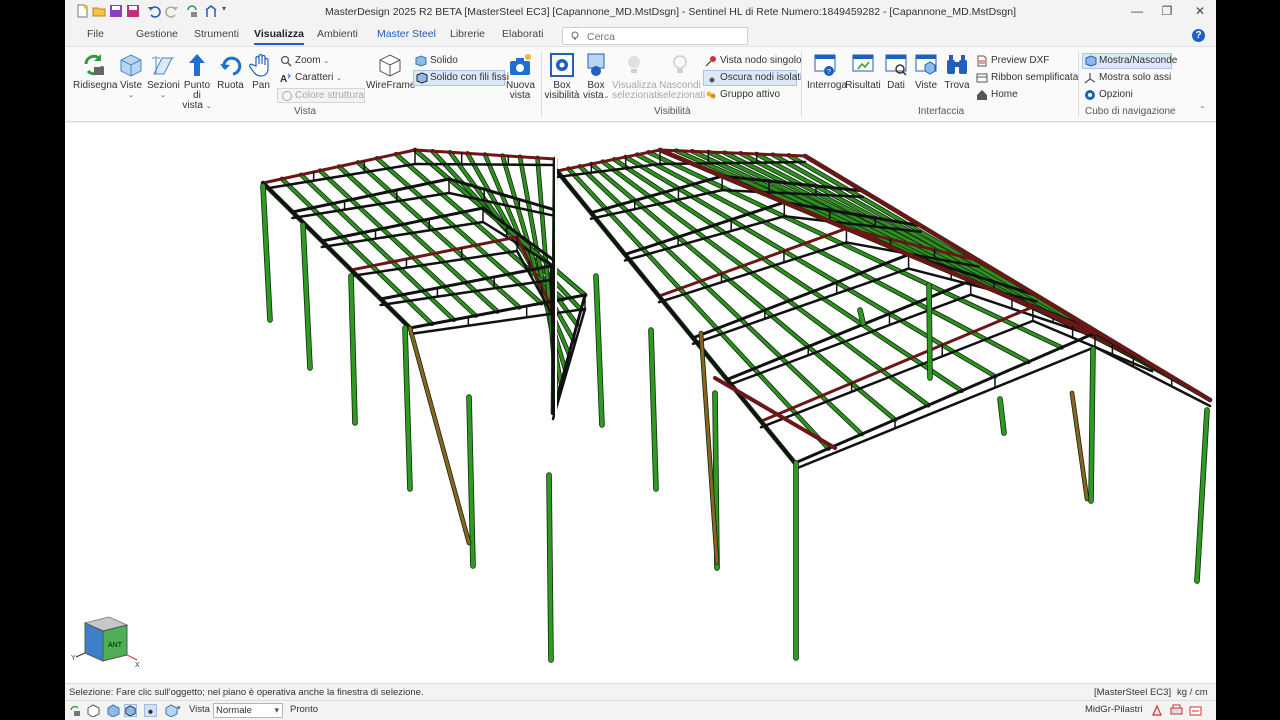 The image size is (1280, 720). Describe the element at coordinates (163, 76) in the screenshot. I see `sezioni-dropdown-button: Sezioni ⌄` at that location.